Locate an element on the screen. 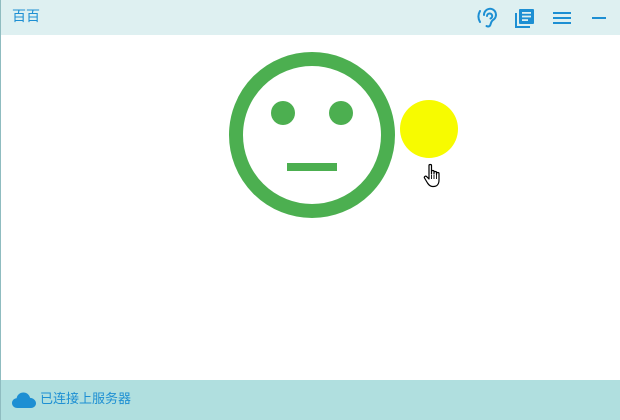  title-bar: 百百 is located at coordinates (310, 17).